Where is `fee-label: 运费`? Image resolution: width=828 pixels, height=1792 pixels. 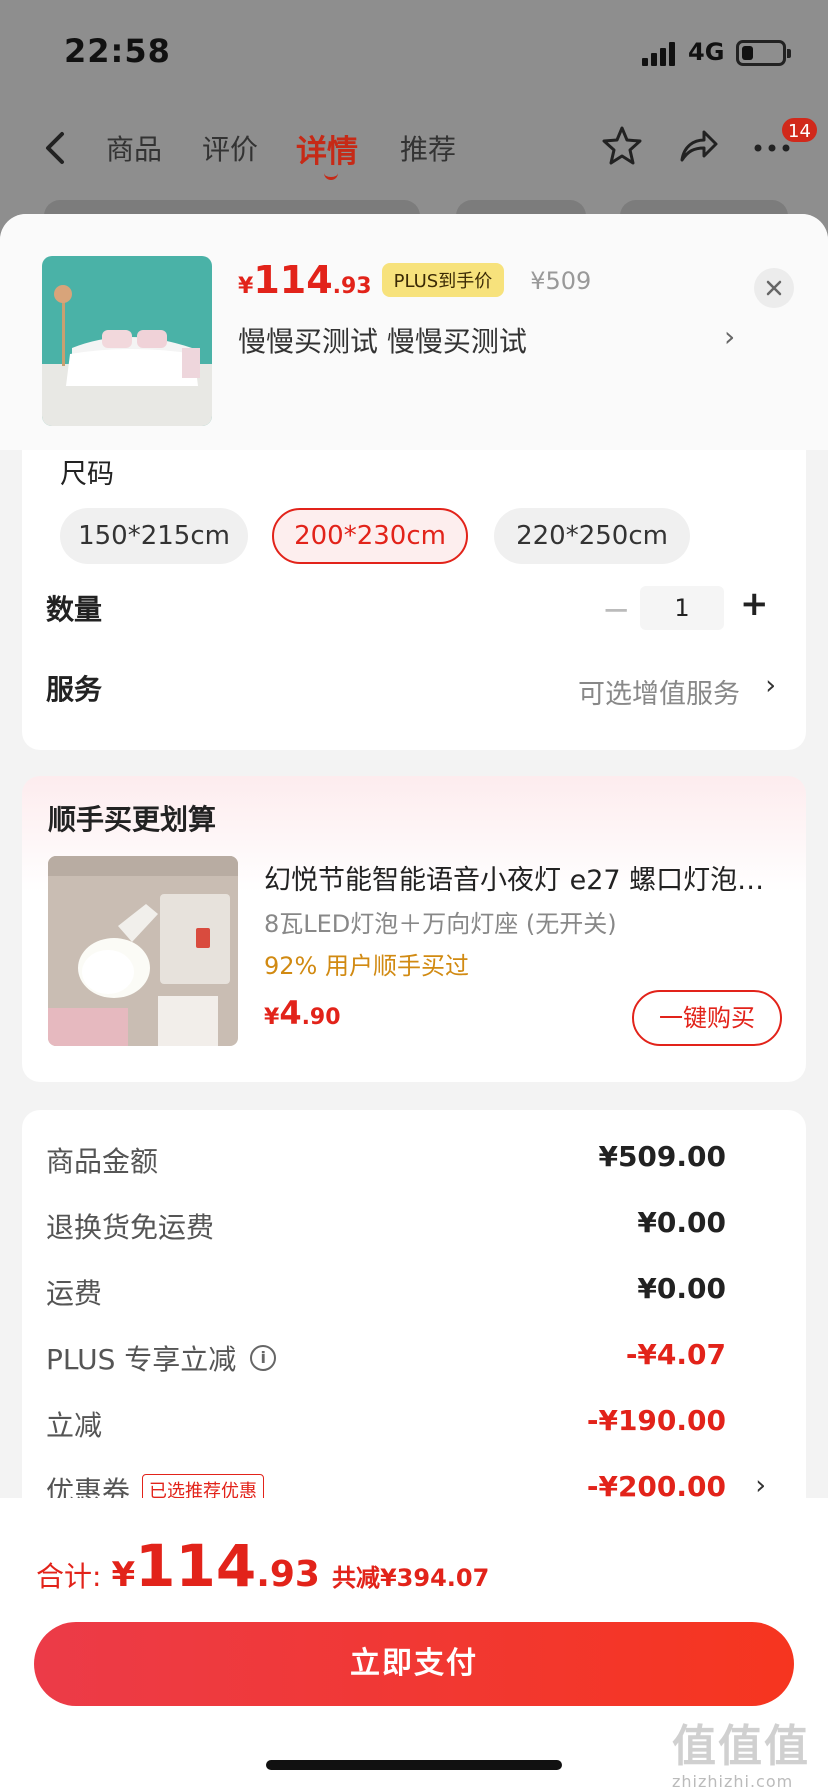
fee-label: 运费 is located at coordinates (74, 1293).